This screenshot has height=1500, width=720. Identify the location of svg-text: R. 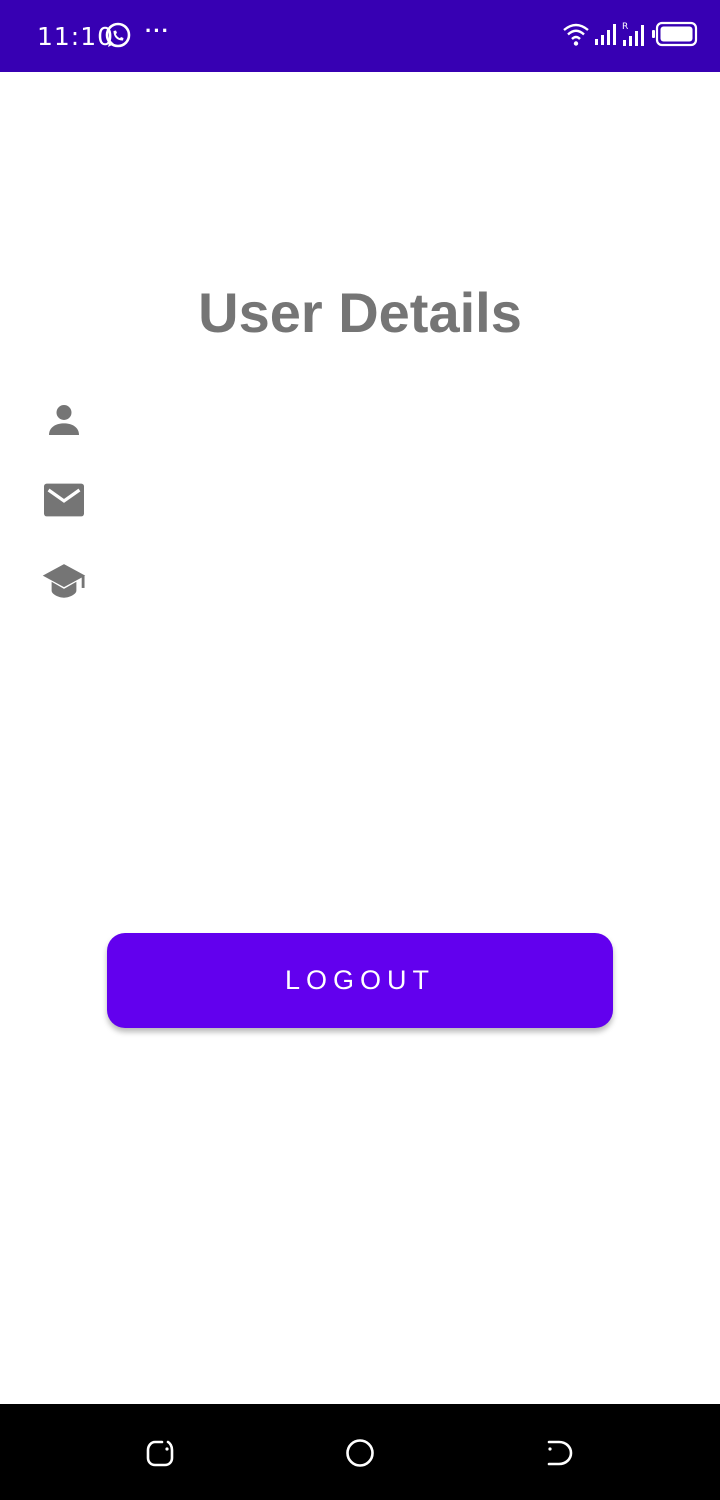
(625, 27).